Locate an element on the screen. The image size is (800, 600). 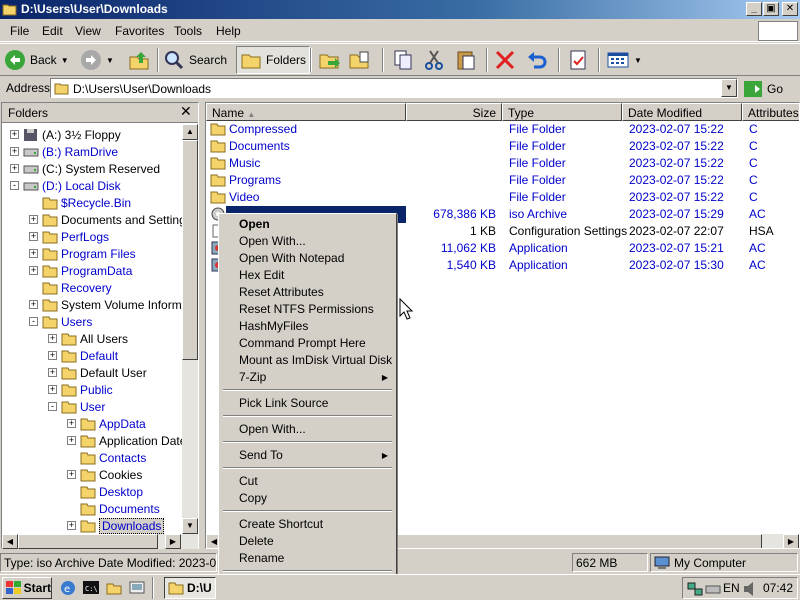
menu-item-open: Open is located at coordinates (307, 224).